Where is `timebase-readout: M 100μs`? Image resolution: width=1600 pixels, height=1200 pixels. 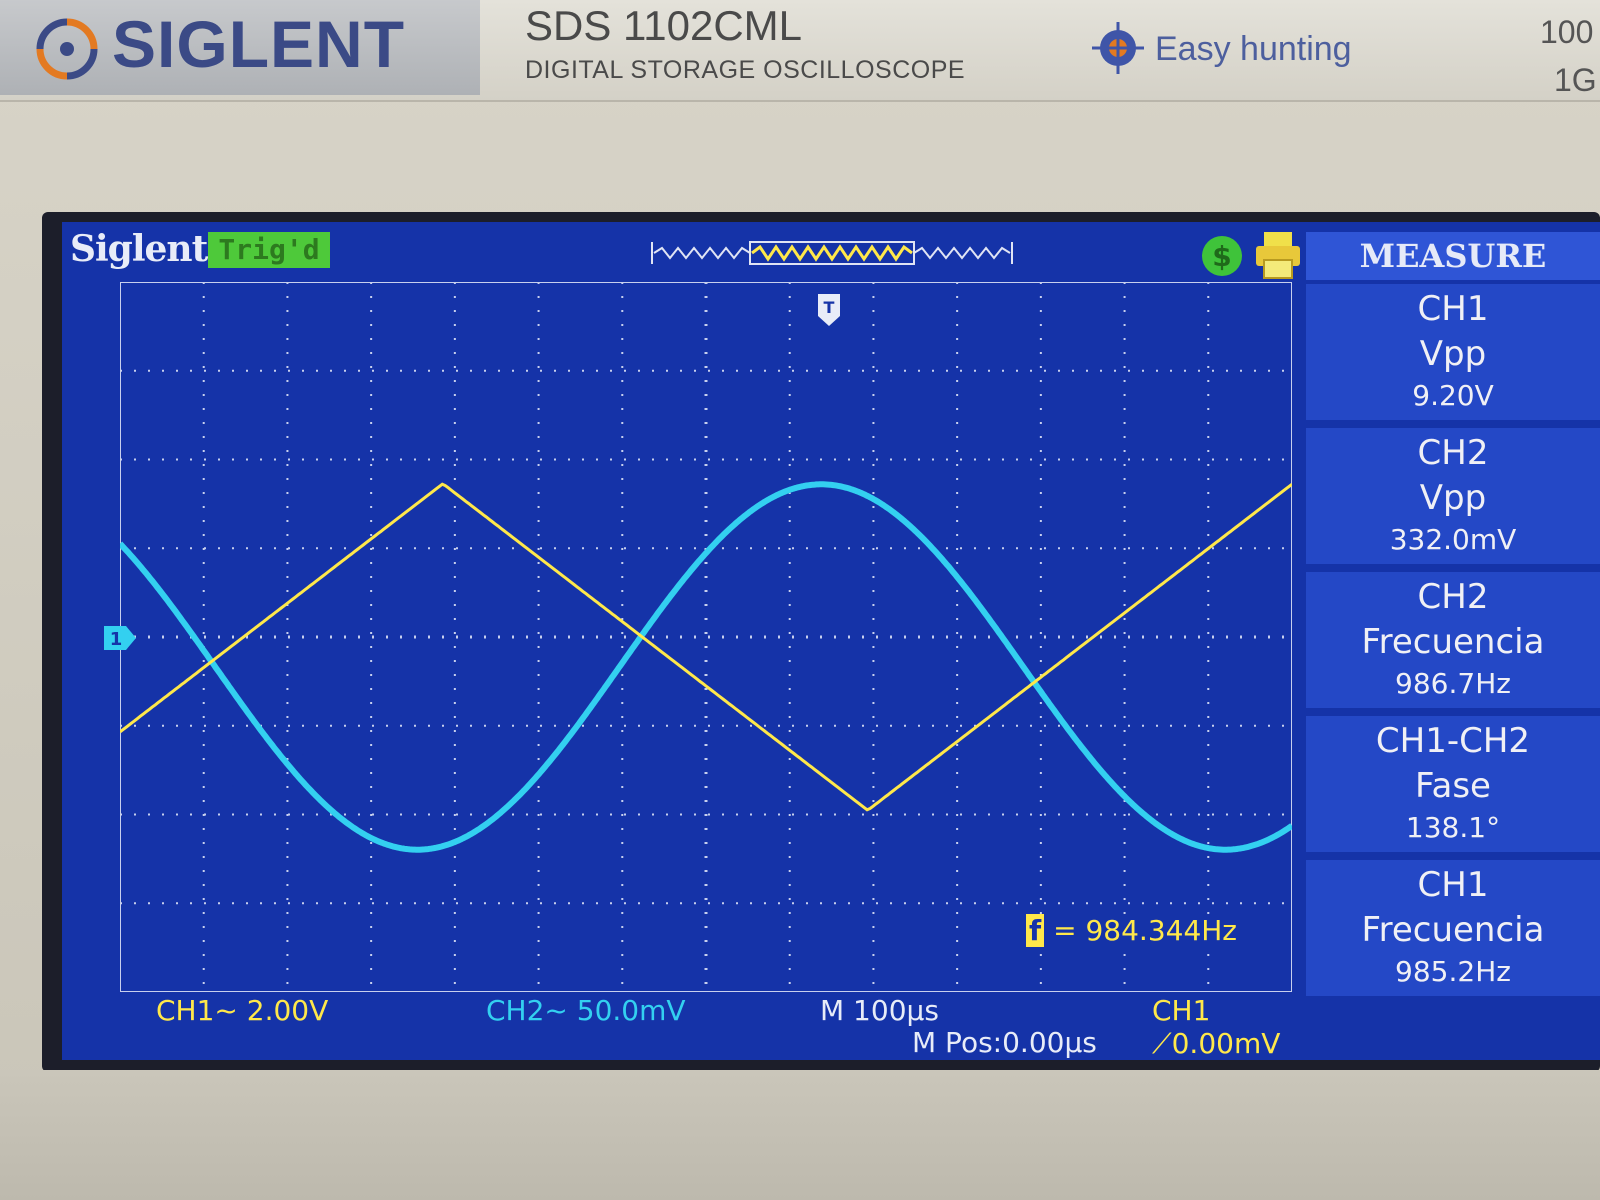
timebase-readout: M 100μs is located at coordinates (879, 1010).